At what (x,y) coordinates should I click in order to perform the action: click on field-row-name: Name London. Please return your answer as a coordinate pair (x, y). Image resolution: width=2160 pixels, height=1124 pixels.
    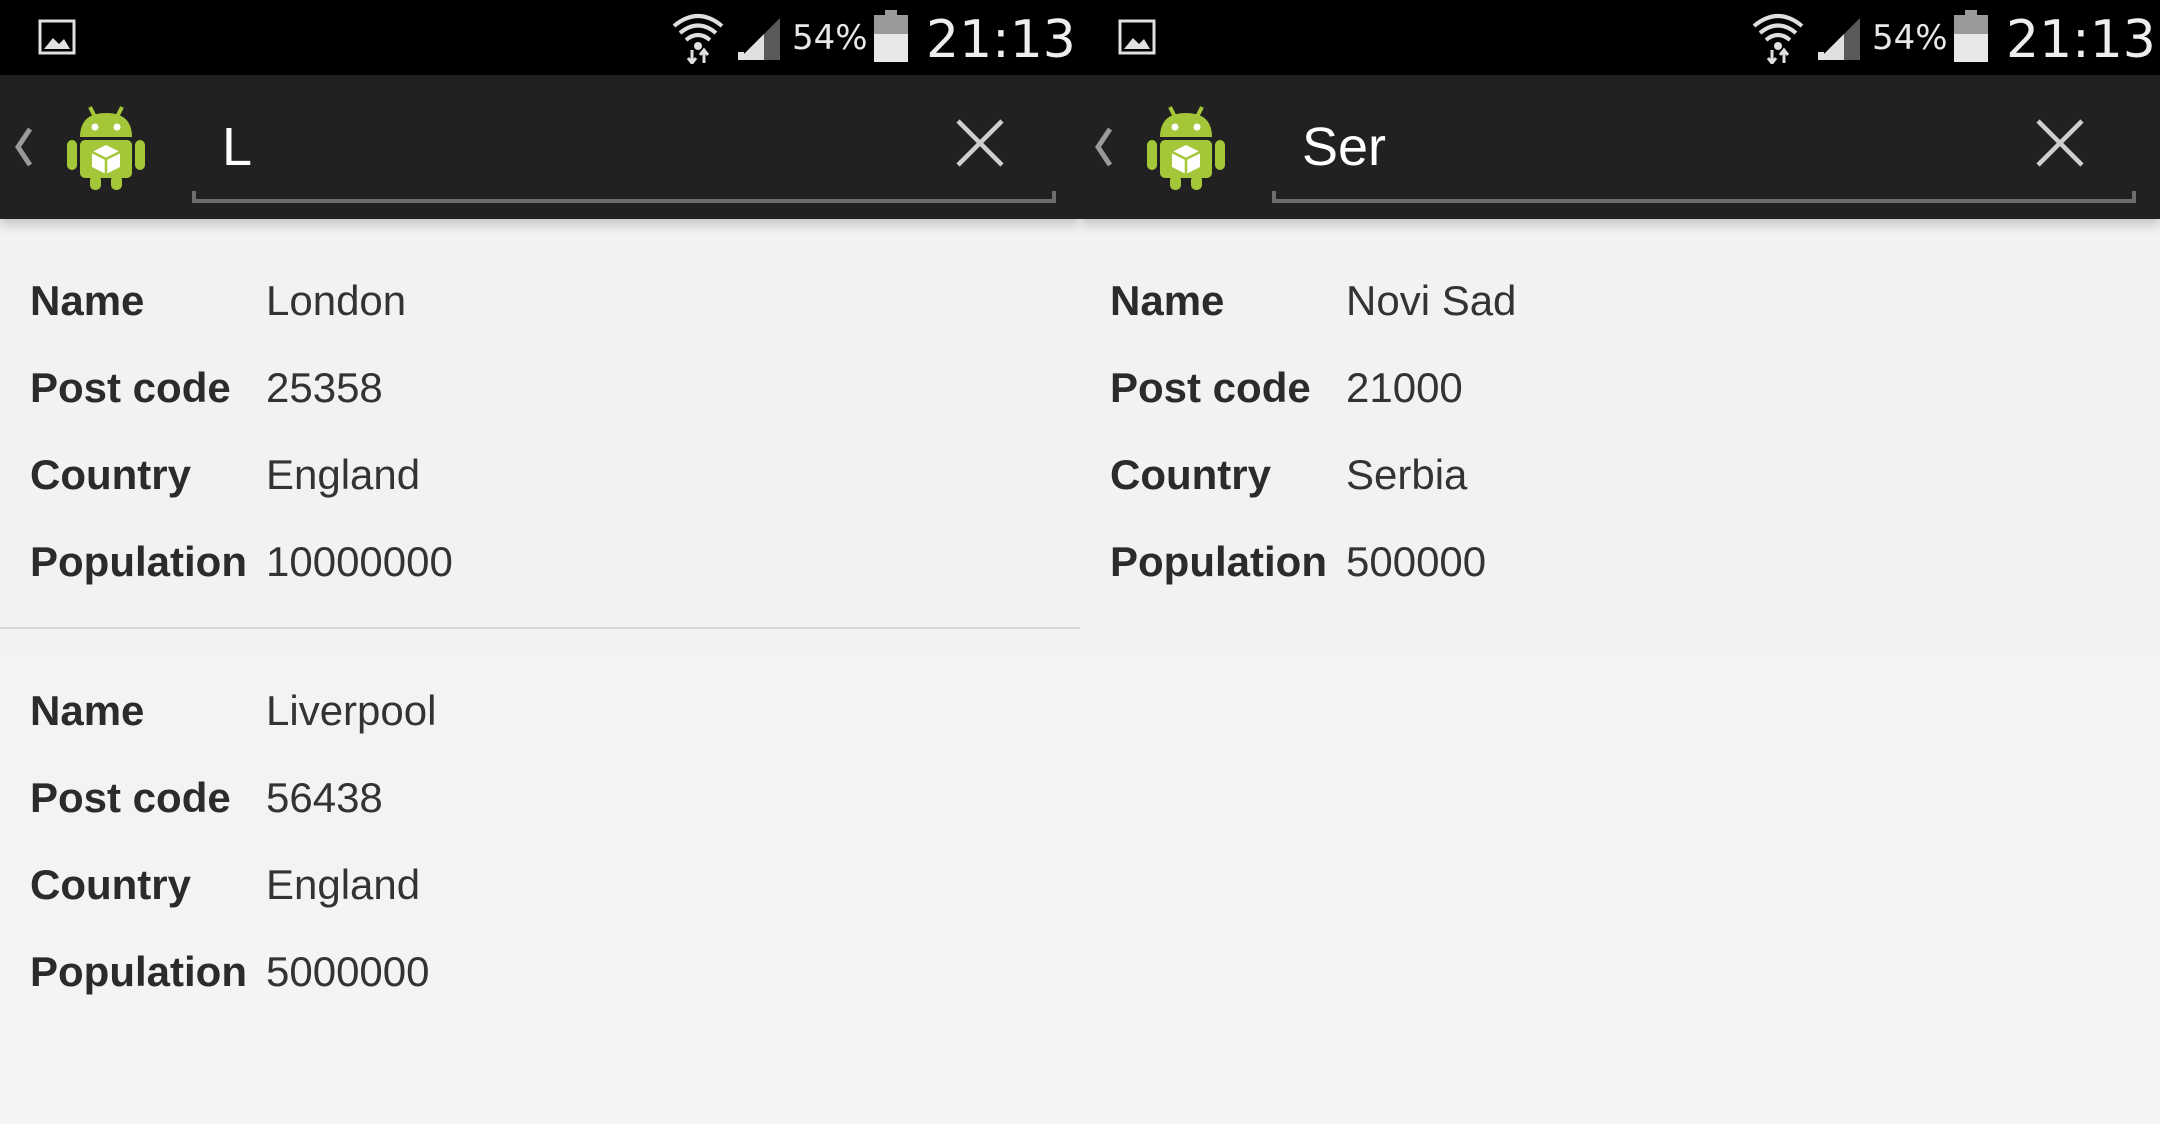
    Looking at the image, I should click on (540, 300).